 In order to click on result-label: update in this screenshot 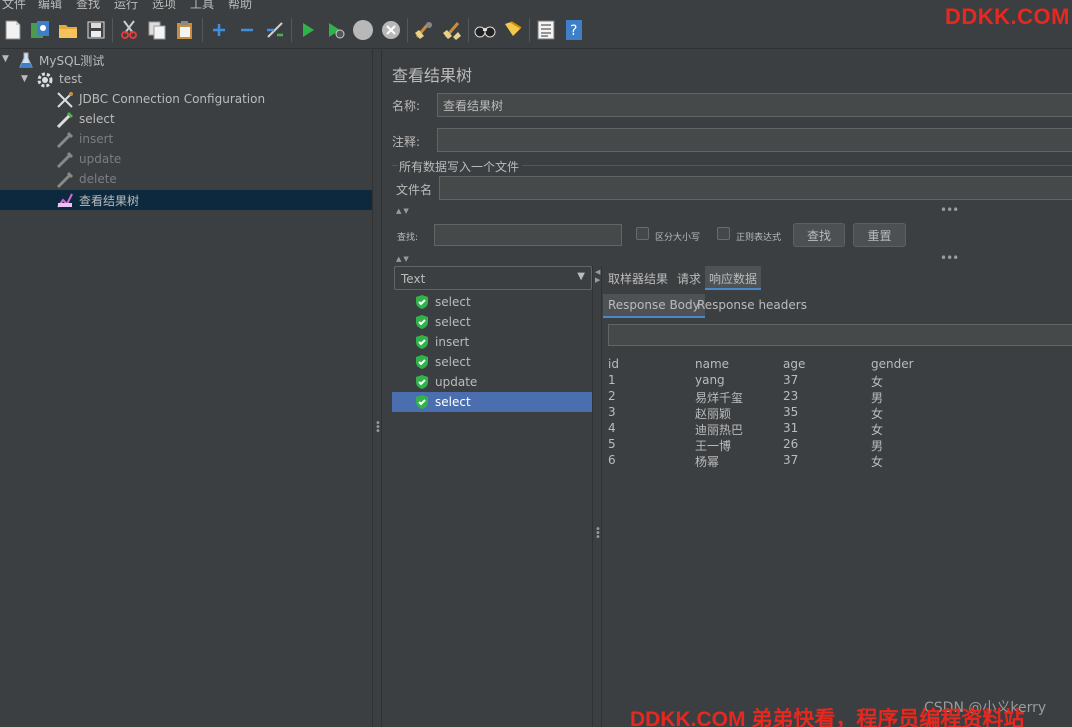, I will do `click(456, 382)`.